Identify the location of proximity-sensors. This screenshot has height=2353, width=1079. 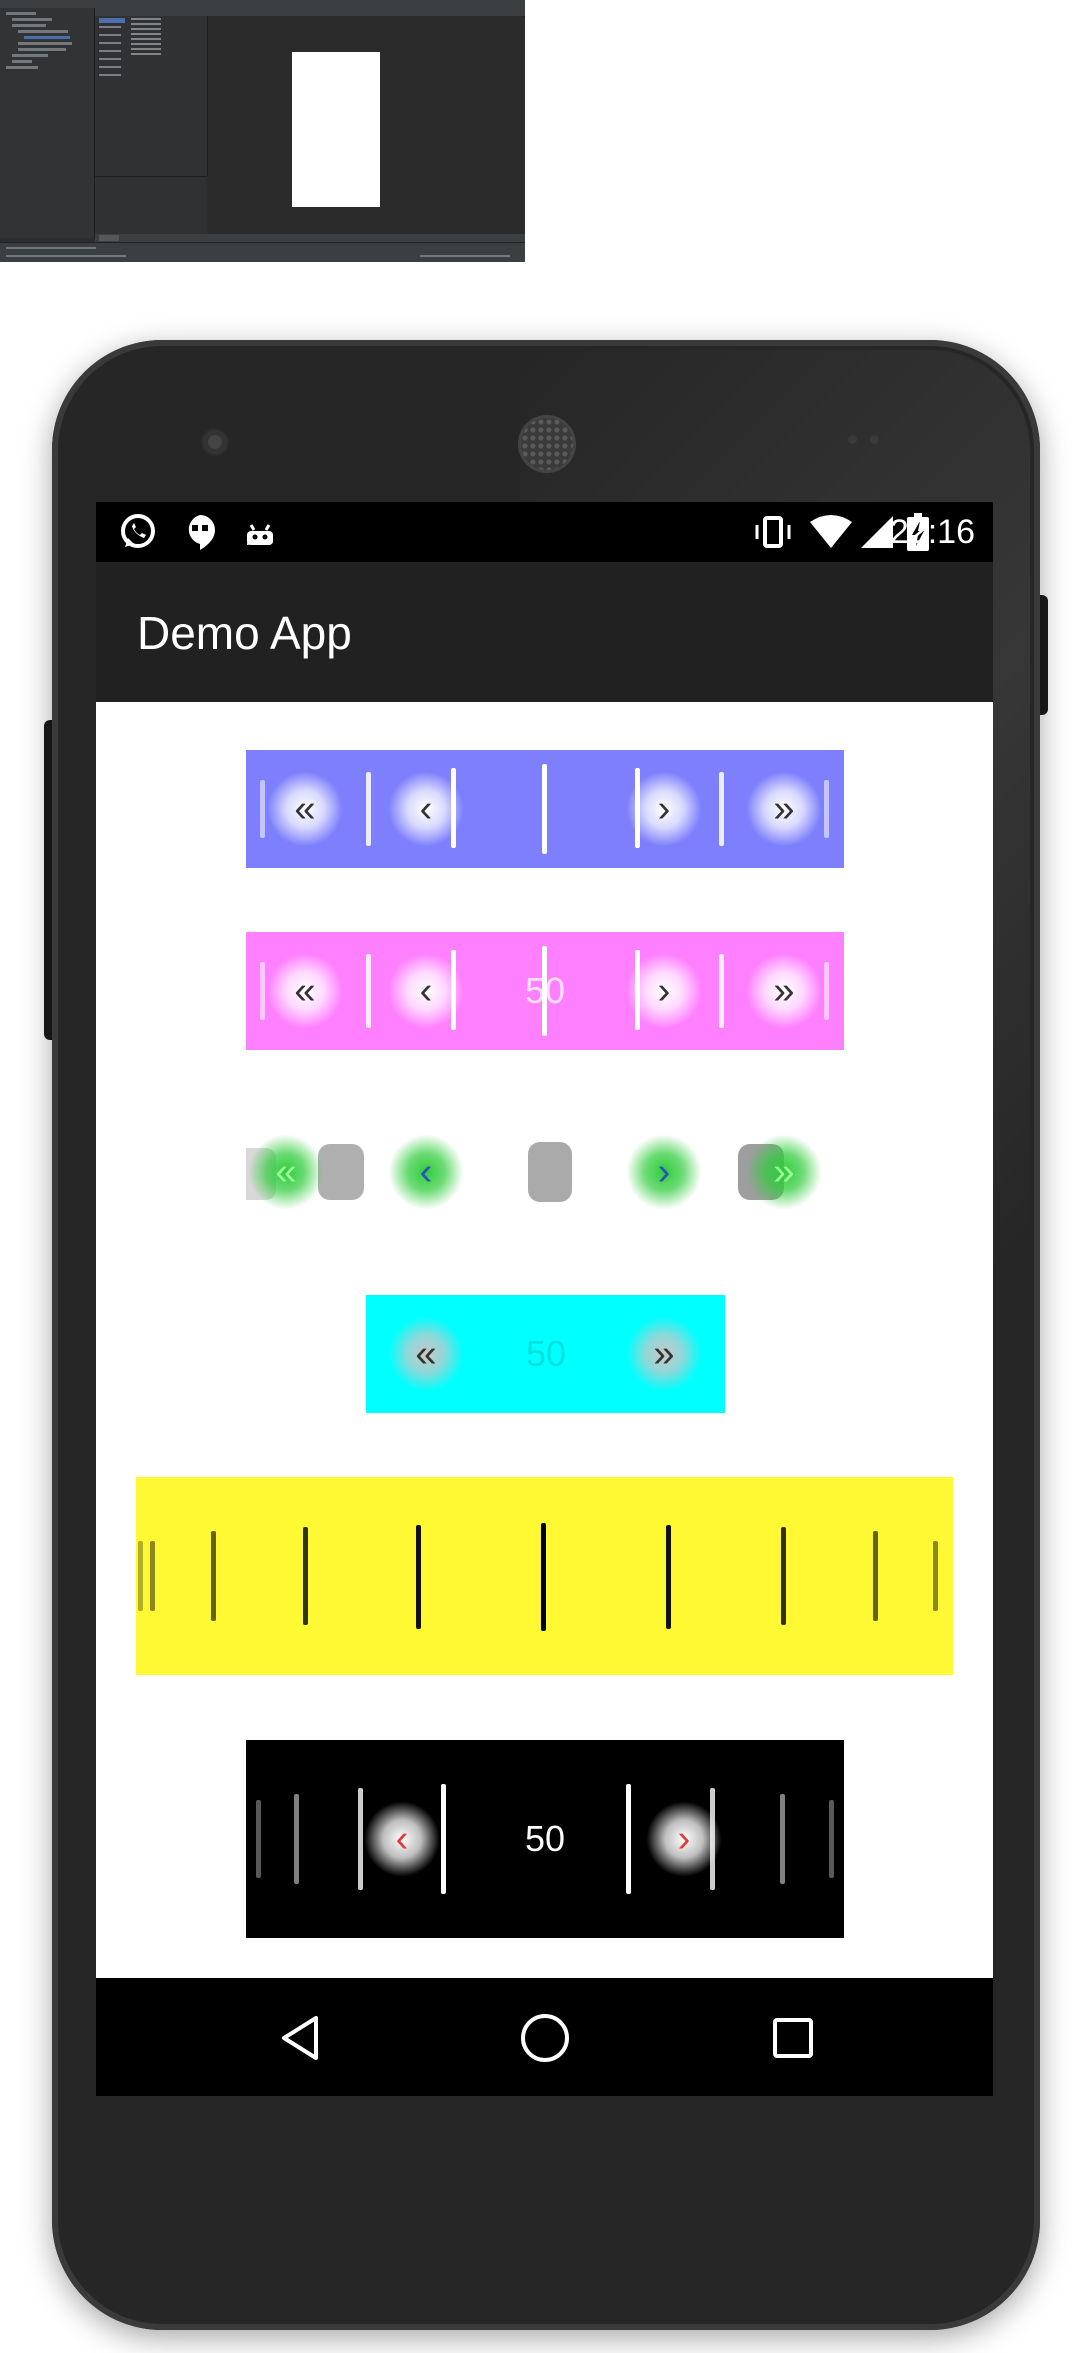
(868, 440).